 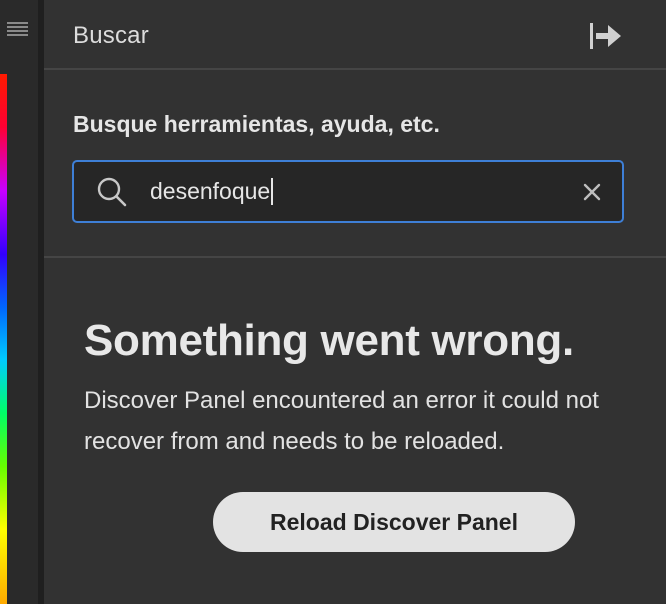 What do you see at coordinates (355, 35) in the screenshot?
I see `panel-header: Buscar` at bounding box center [355, 35].